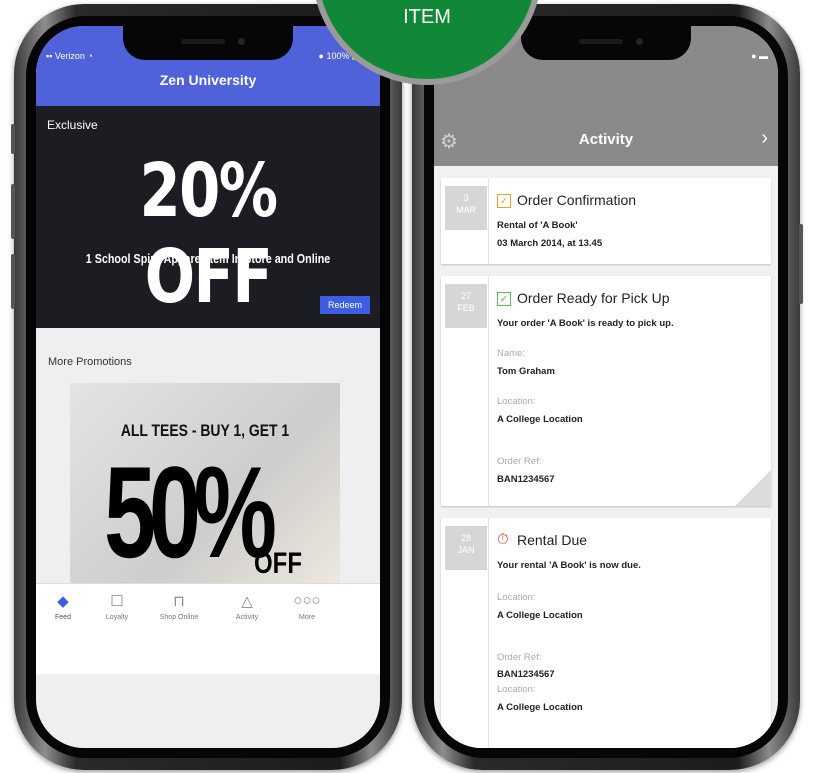 The width and height of the screenshot is (814, 773). What do you see at coordinates (208, 80) in the screenshot?
I see `app-title: Zen University` at bounding box center [208, 80].